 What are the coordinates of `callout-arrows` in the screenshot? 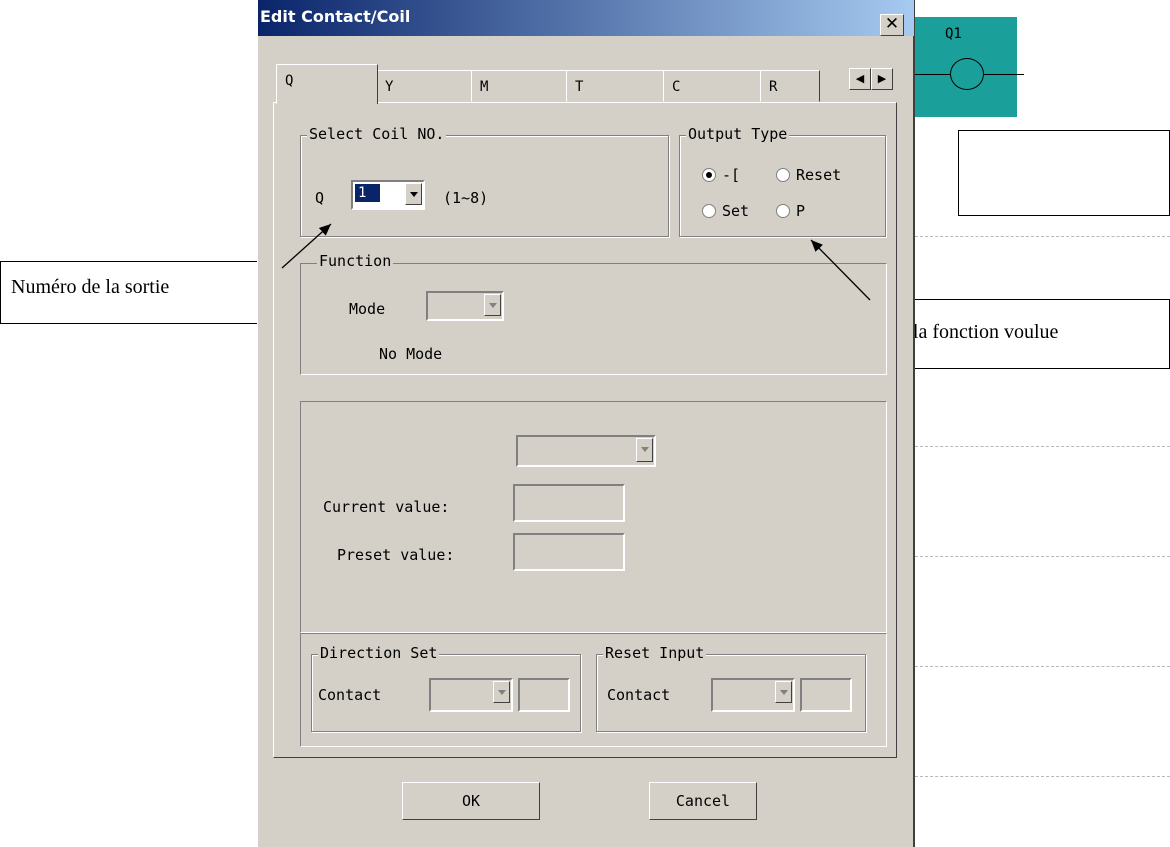 It's located at (576, 262).